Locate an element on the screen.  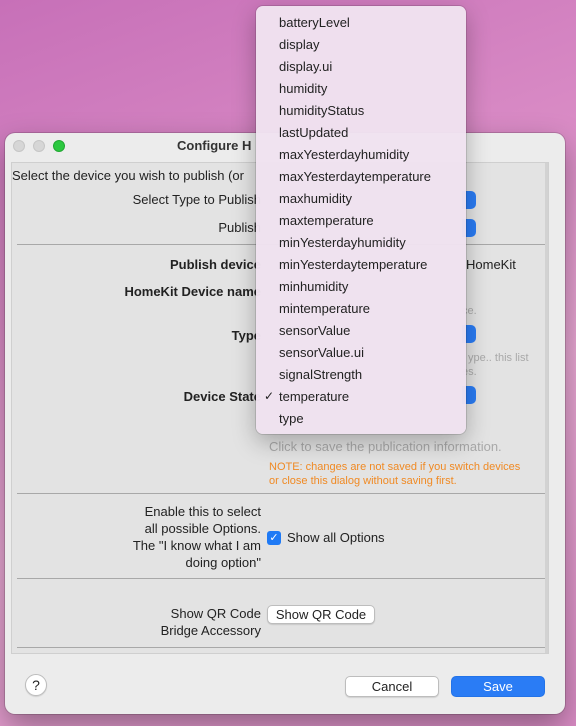
device-state-label: Device State is located at coordinates (222, 396).